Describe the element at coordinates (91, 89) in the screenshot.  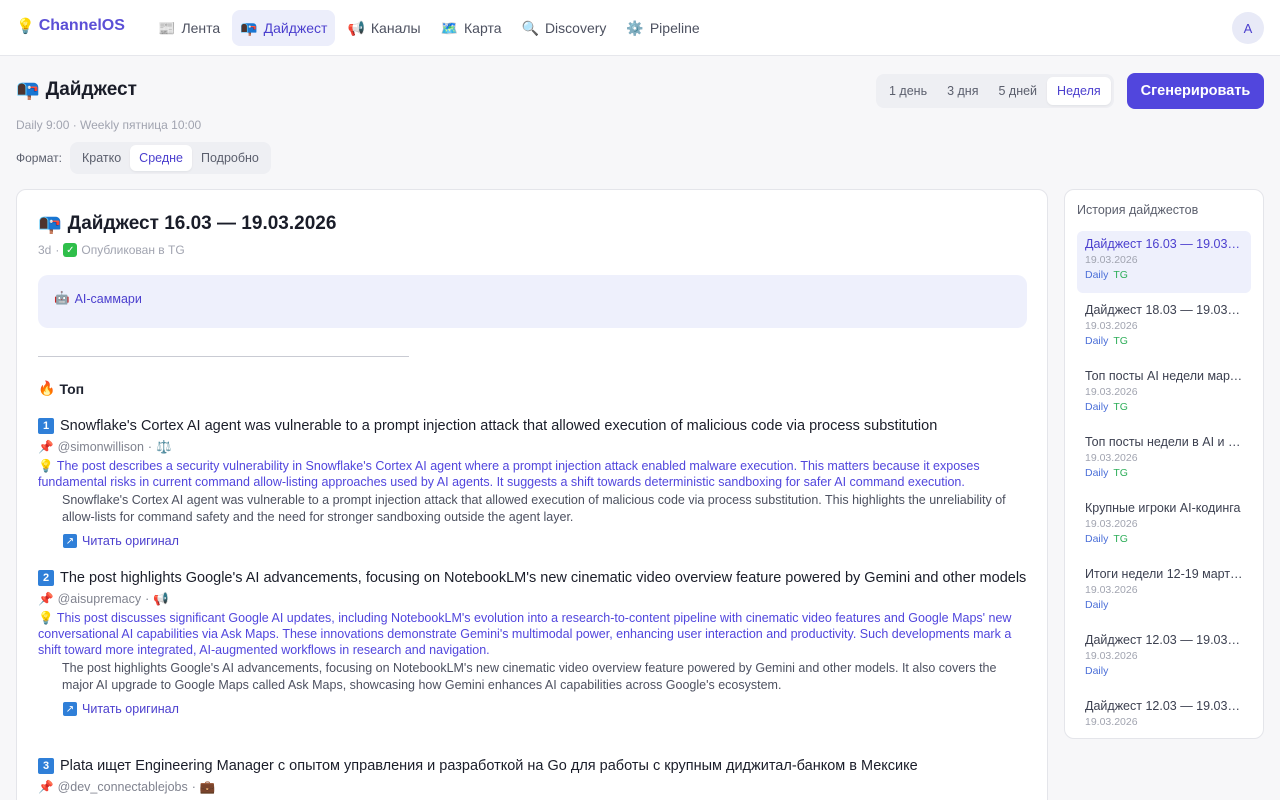
I see `page-title-text: Дайджест` at that location.